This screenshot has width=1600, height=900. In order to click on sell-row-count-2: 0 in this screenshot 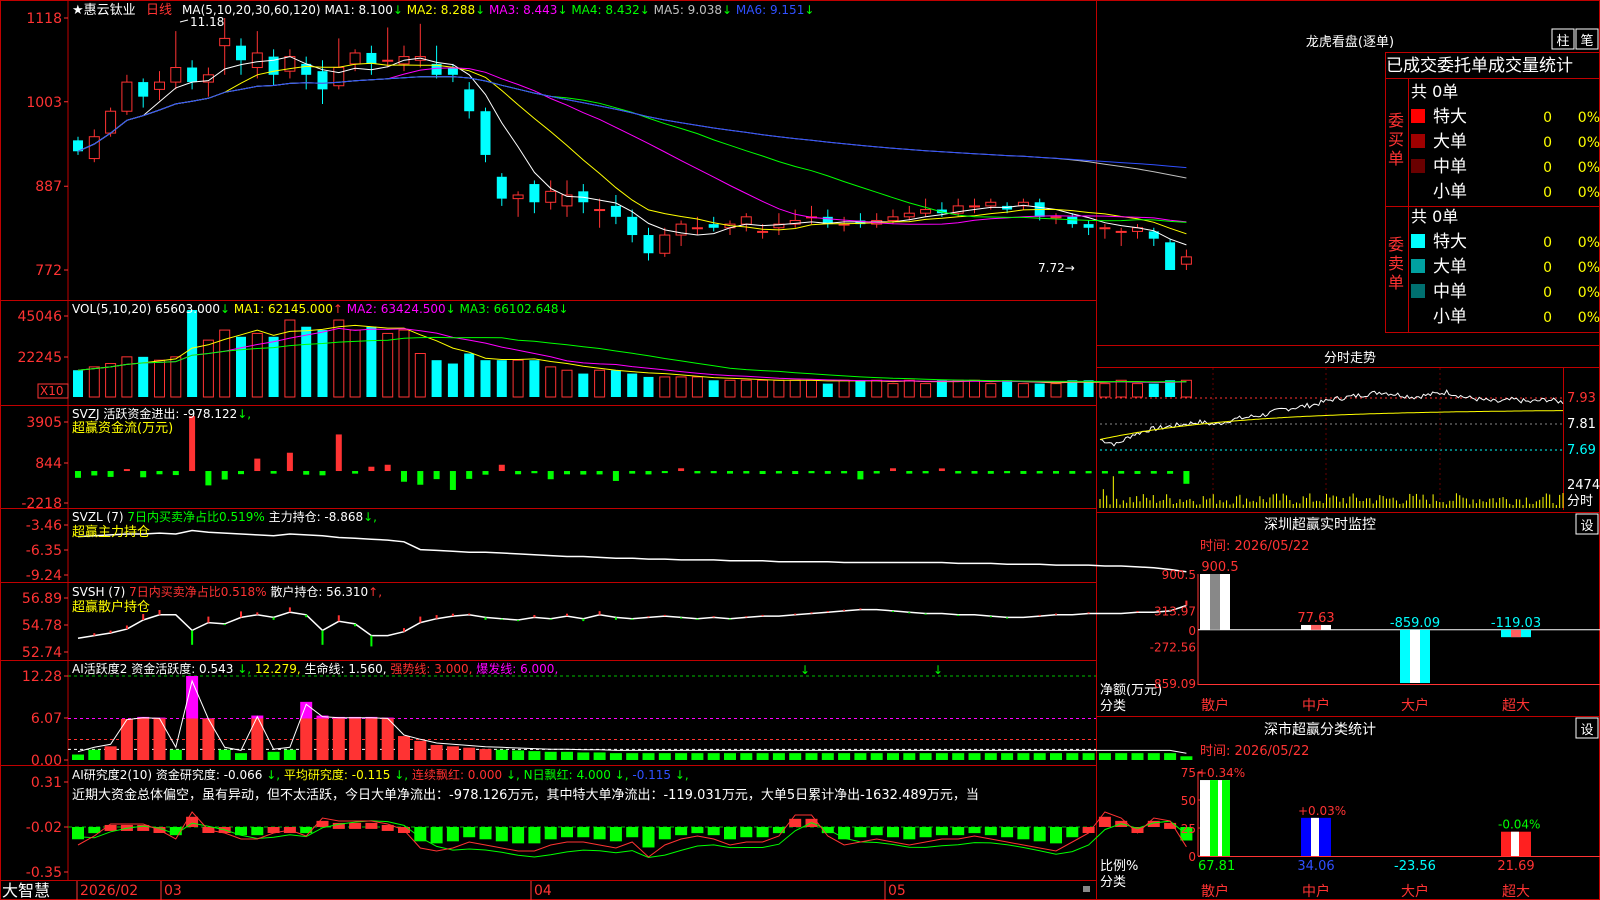, I will do `click(1547, 293)`.